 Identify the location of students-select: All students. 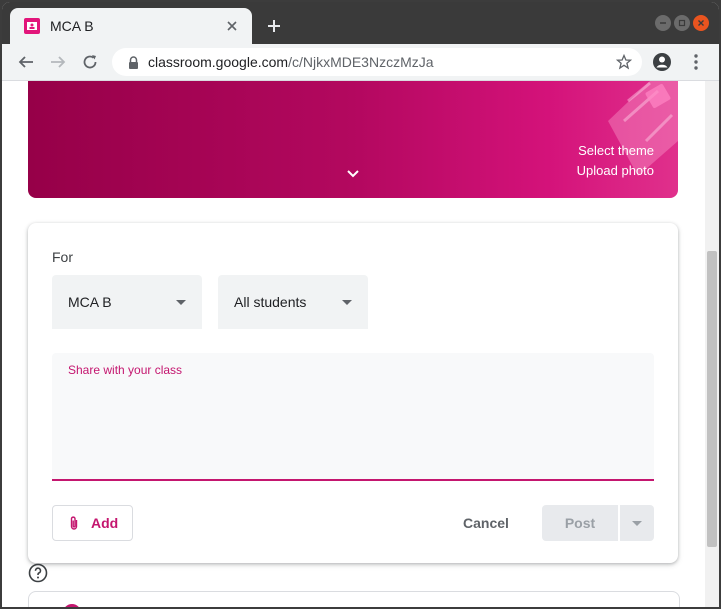
(293, 302).